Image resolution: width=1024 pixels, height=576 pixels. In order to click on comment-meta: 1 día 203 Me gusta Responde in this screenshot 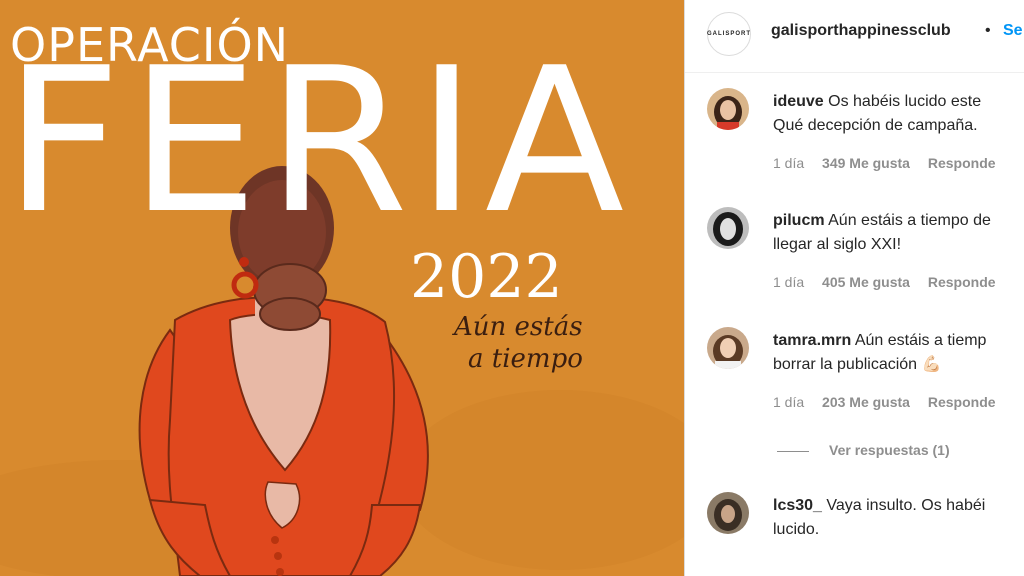, I will do `click(891, 402)`.